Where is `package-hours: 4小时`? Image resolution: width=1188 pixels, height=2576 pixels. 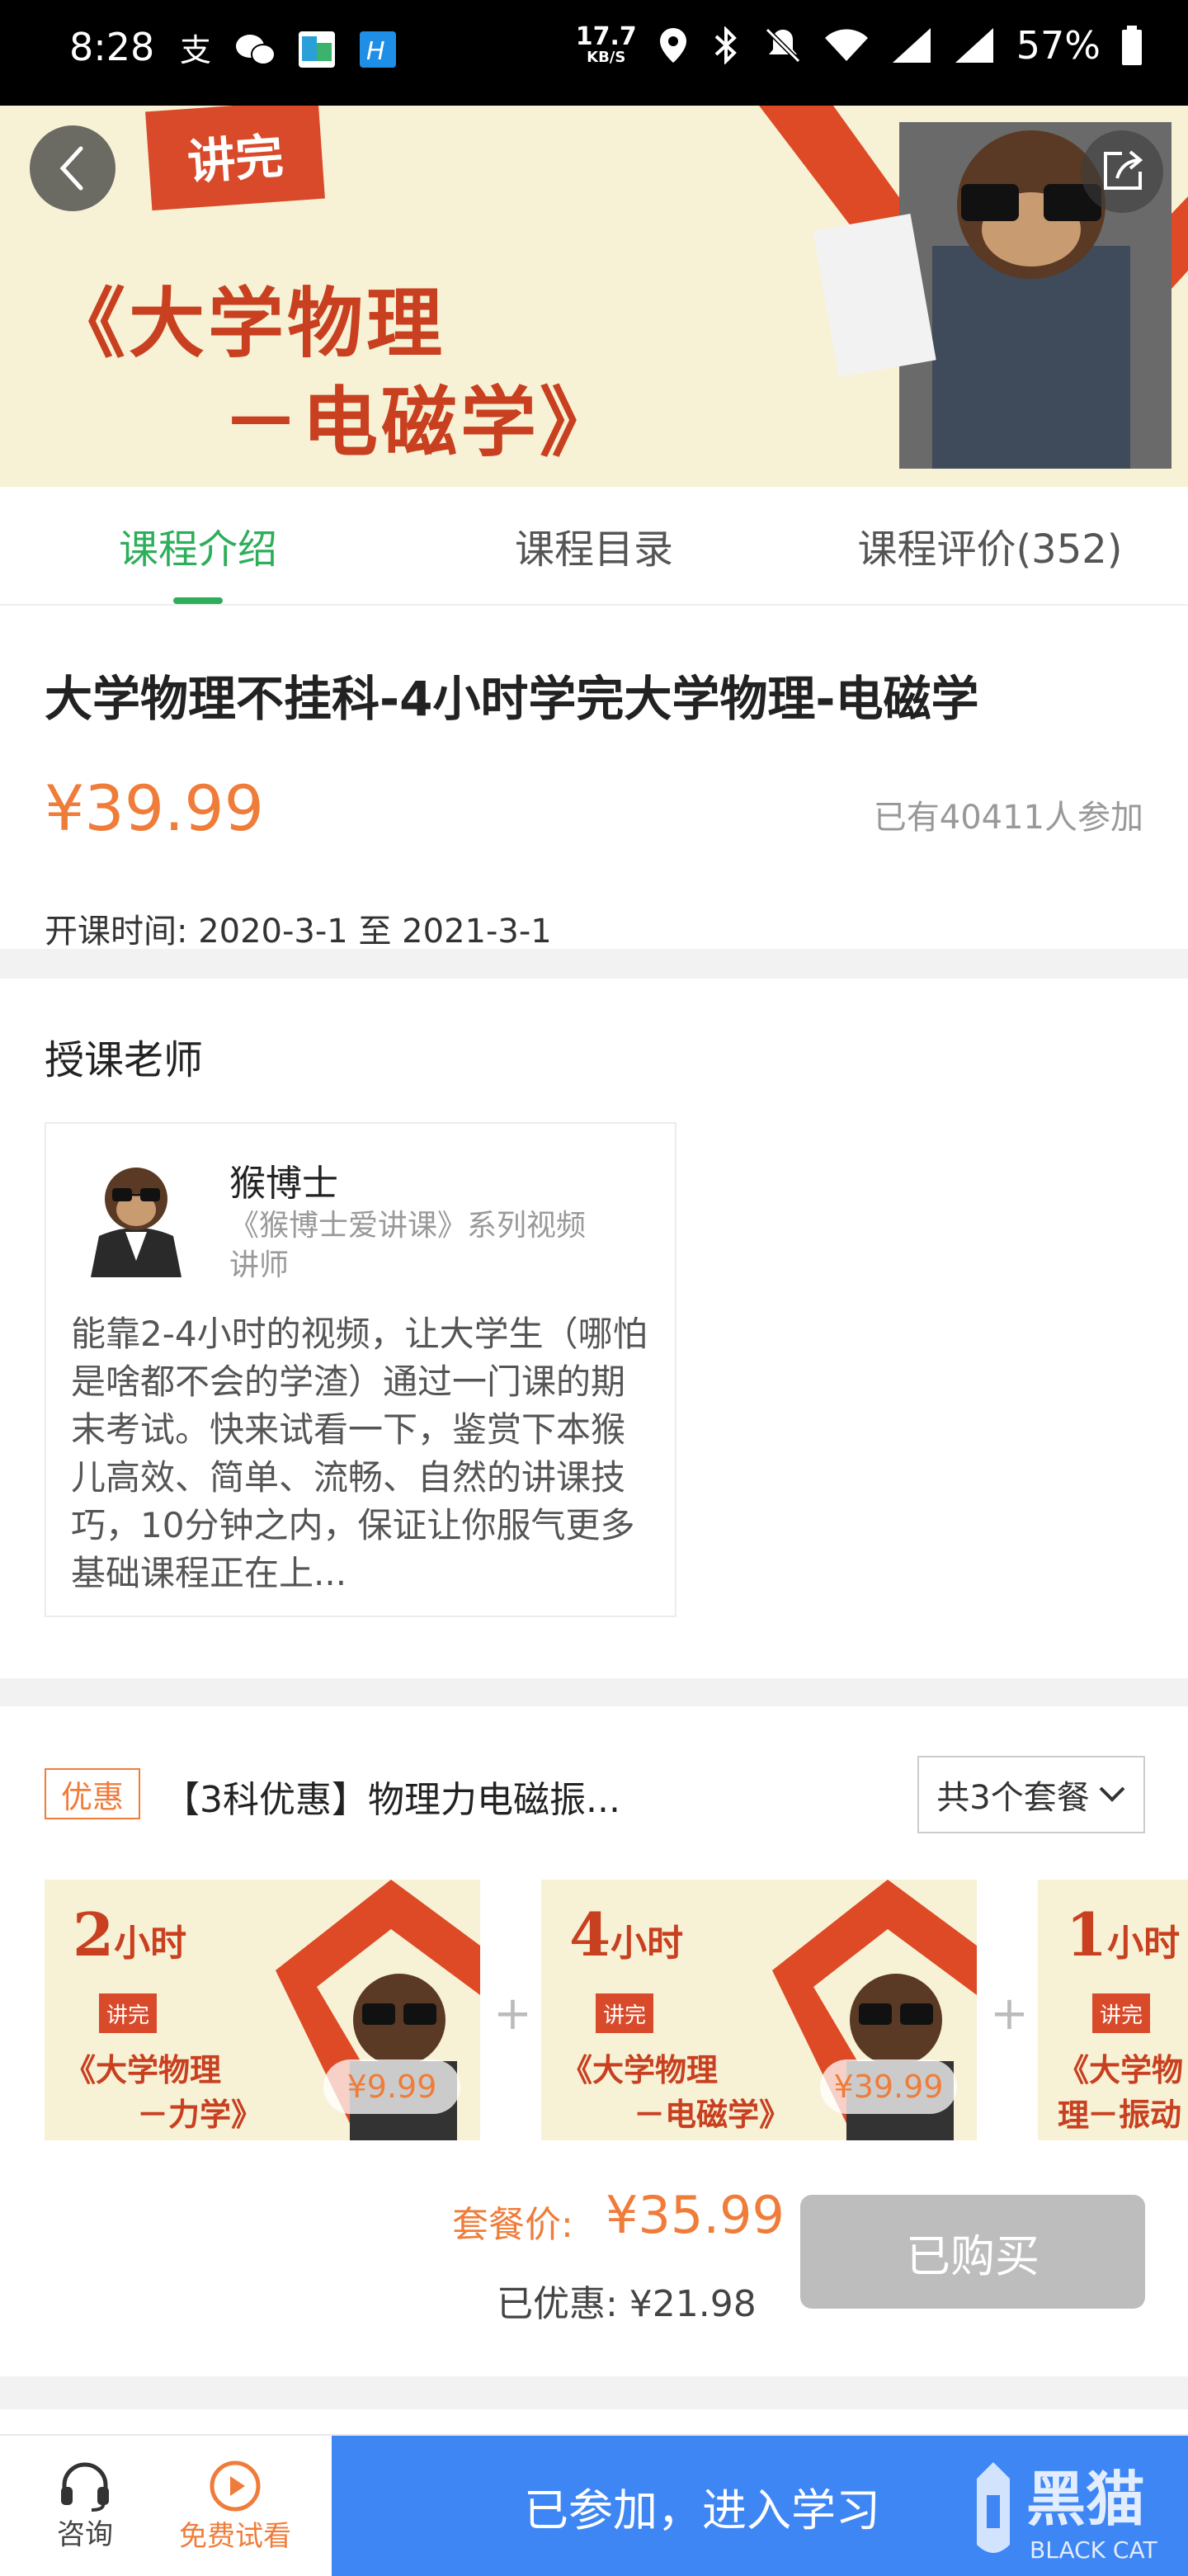 package-hours: 4小时 is located at coordinates (626, 1934).